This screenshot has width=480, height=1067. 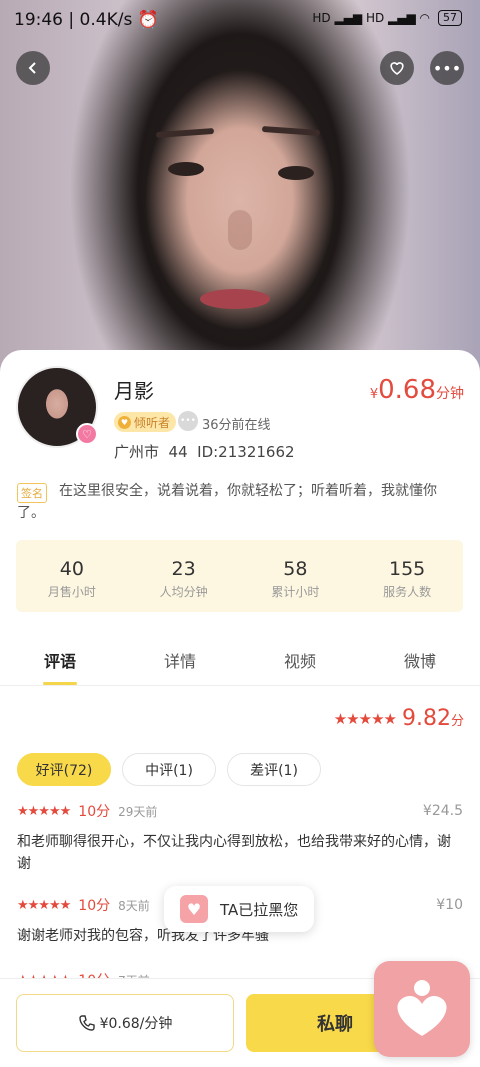 I want to click on stat-avg-minutes: 23 人均分钟, so click(x=183, y=578).